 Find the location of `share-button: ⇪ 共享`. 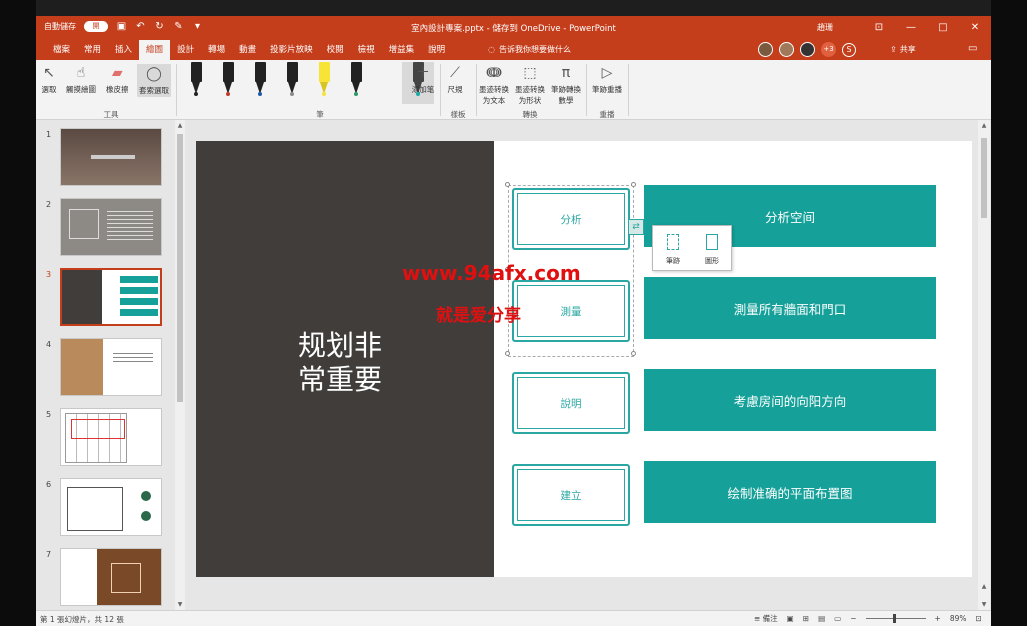

share-button: ⇪ 共享 is located at coordinates (903, 49).